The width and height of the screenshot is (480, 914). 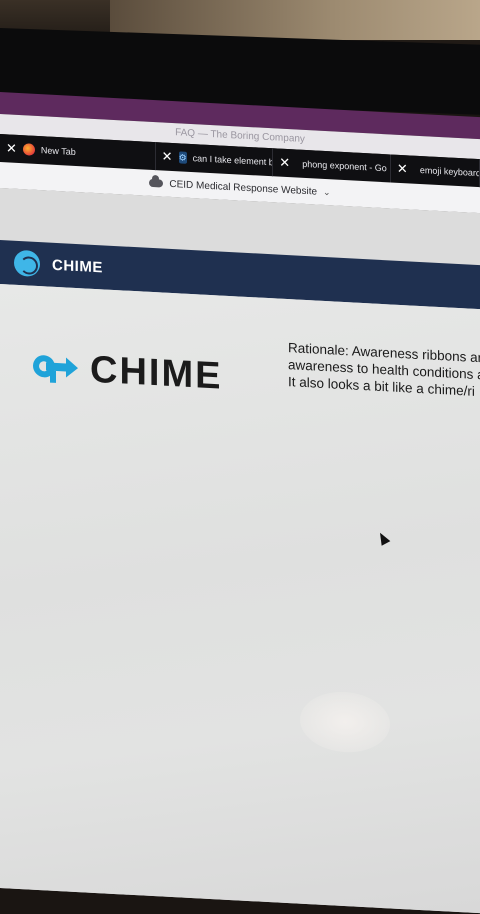 I want to click on tab-emoji: ✕ emoji keyboard, so click(x=435, y=171).